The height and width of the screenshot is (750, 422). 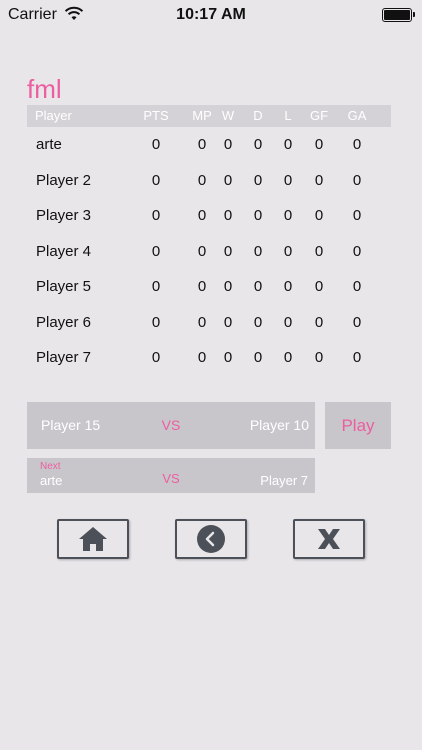 What do you see at coordinates (64, 251) in the screenshot?
I see `player-name: Player 4` at bounding box center [64, 251].